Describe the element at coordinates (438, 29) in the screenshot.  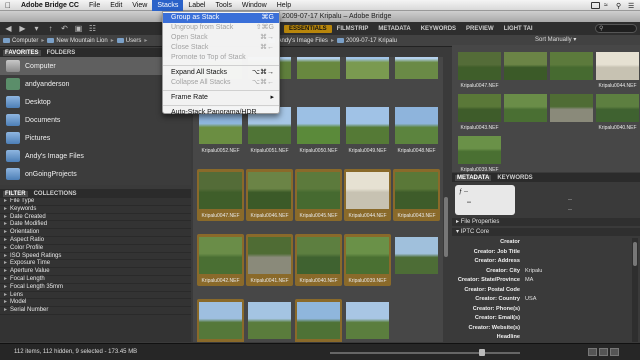
I see `workspace-keywords: KEYWORDS` at that location.